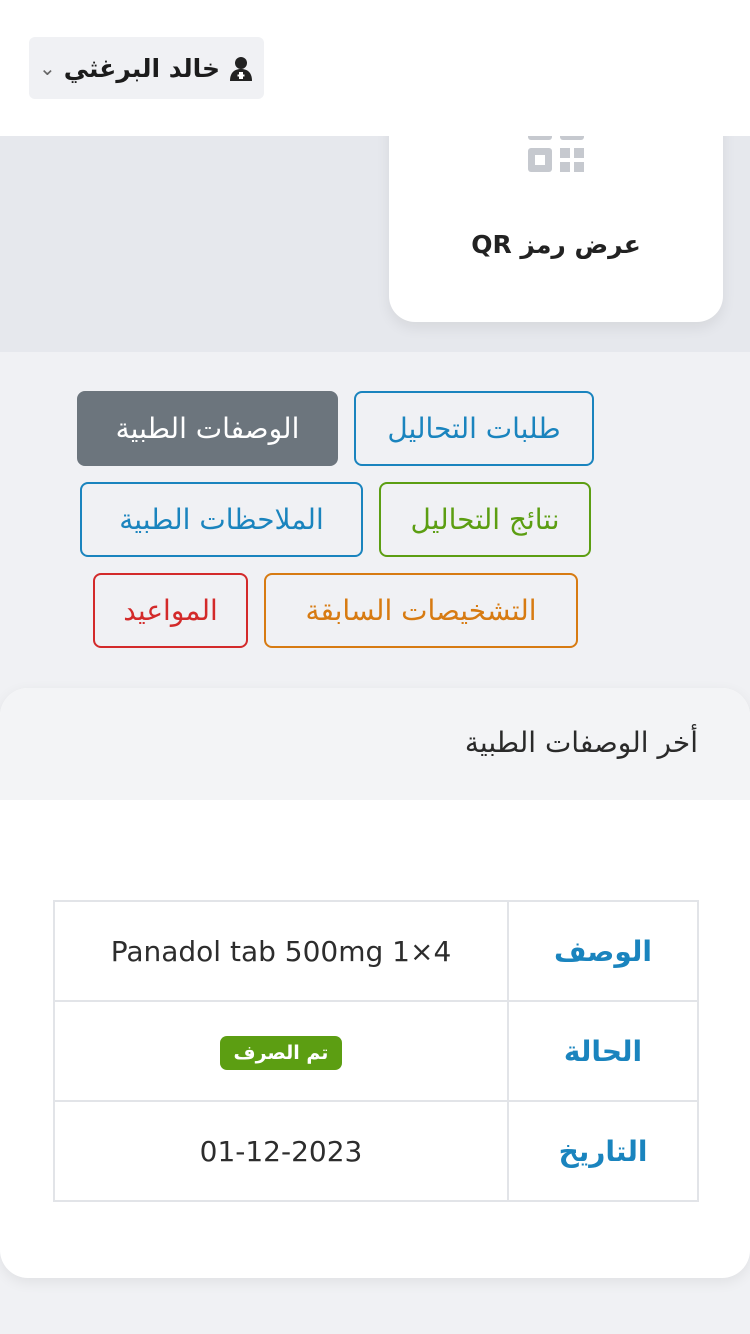 The width and height of the screenshot is (750, 1334). I want to click on tab-appointments: المواعيد, so click(170, 610).